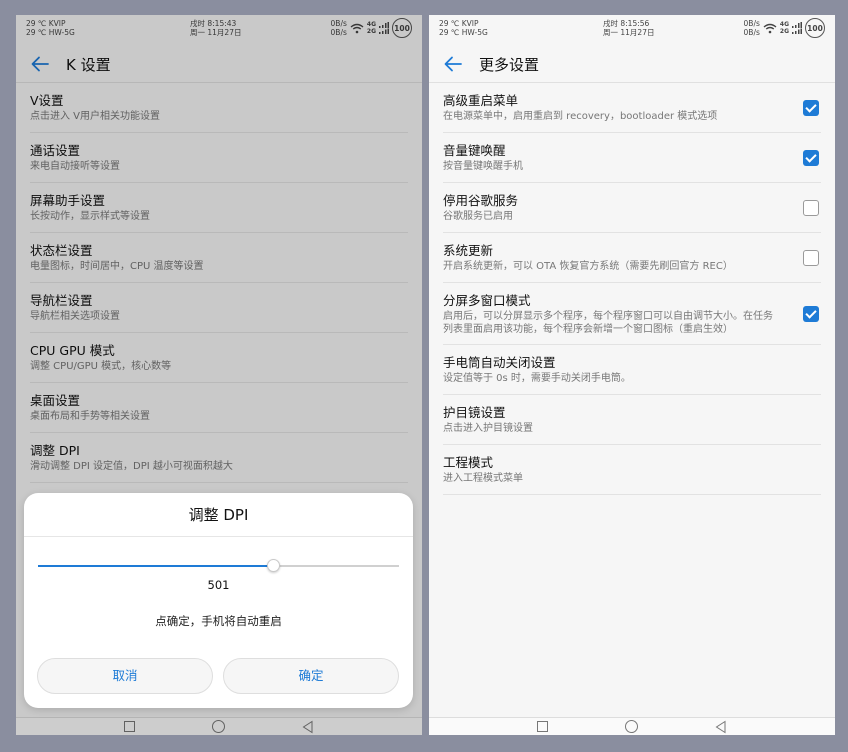  Describe the element at coordinates (218, 621) in the screenshot. I see `dialog-message: 点确定，手机将自动重启` at that location.